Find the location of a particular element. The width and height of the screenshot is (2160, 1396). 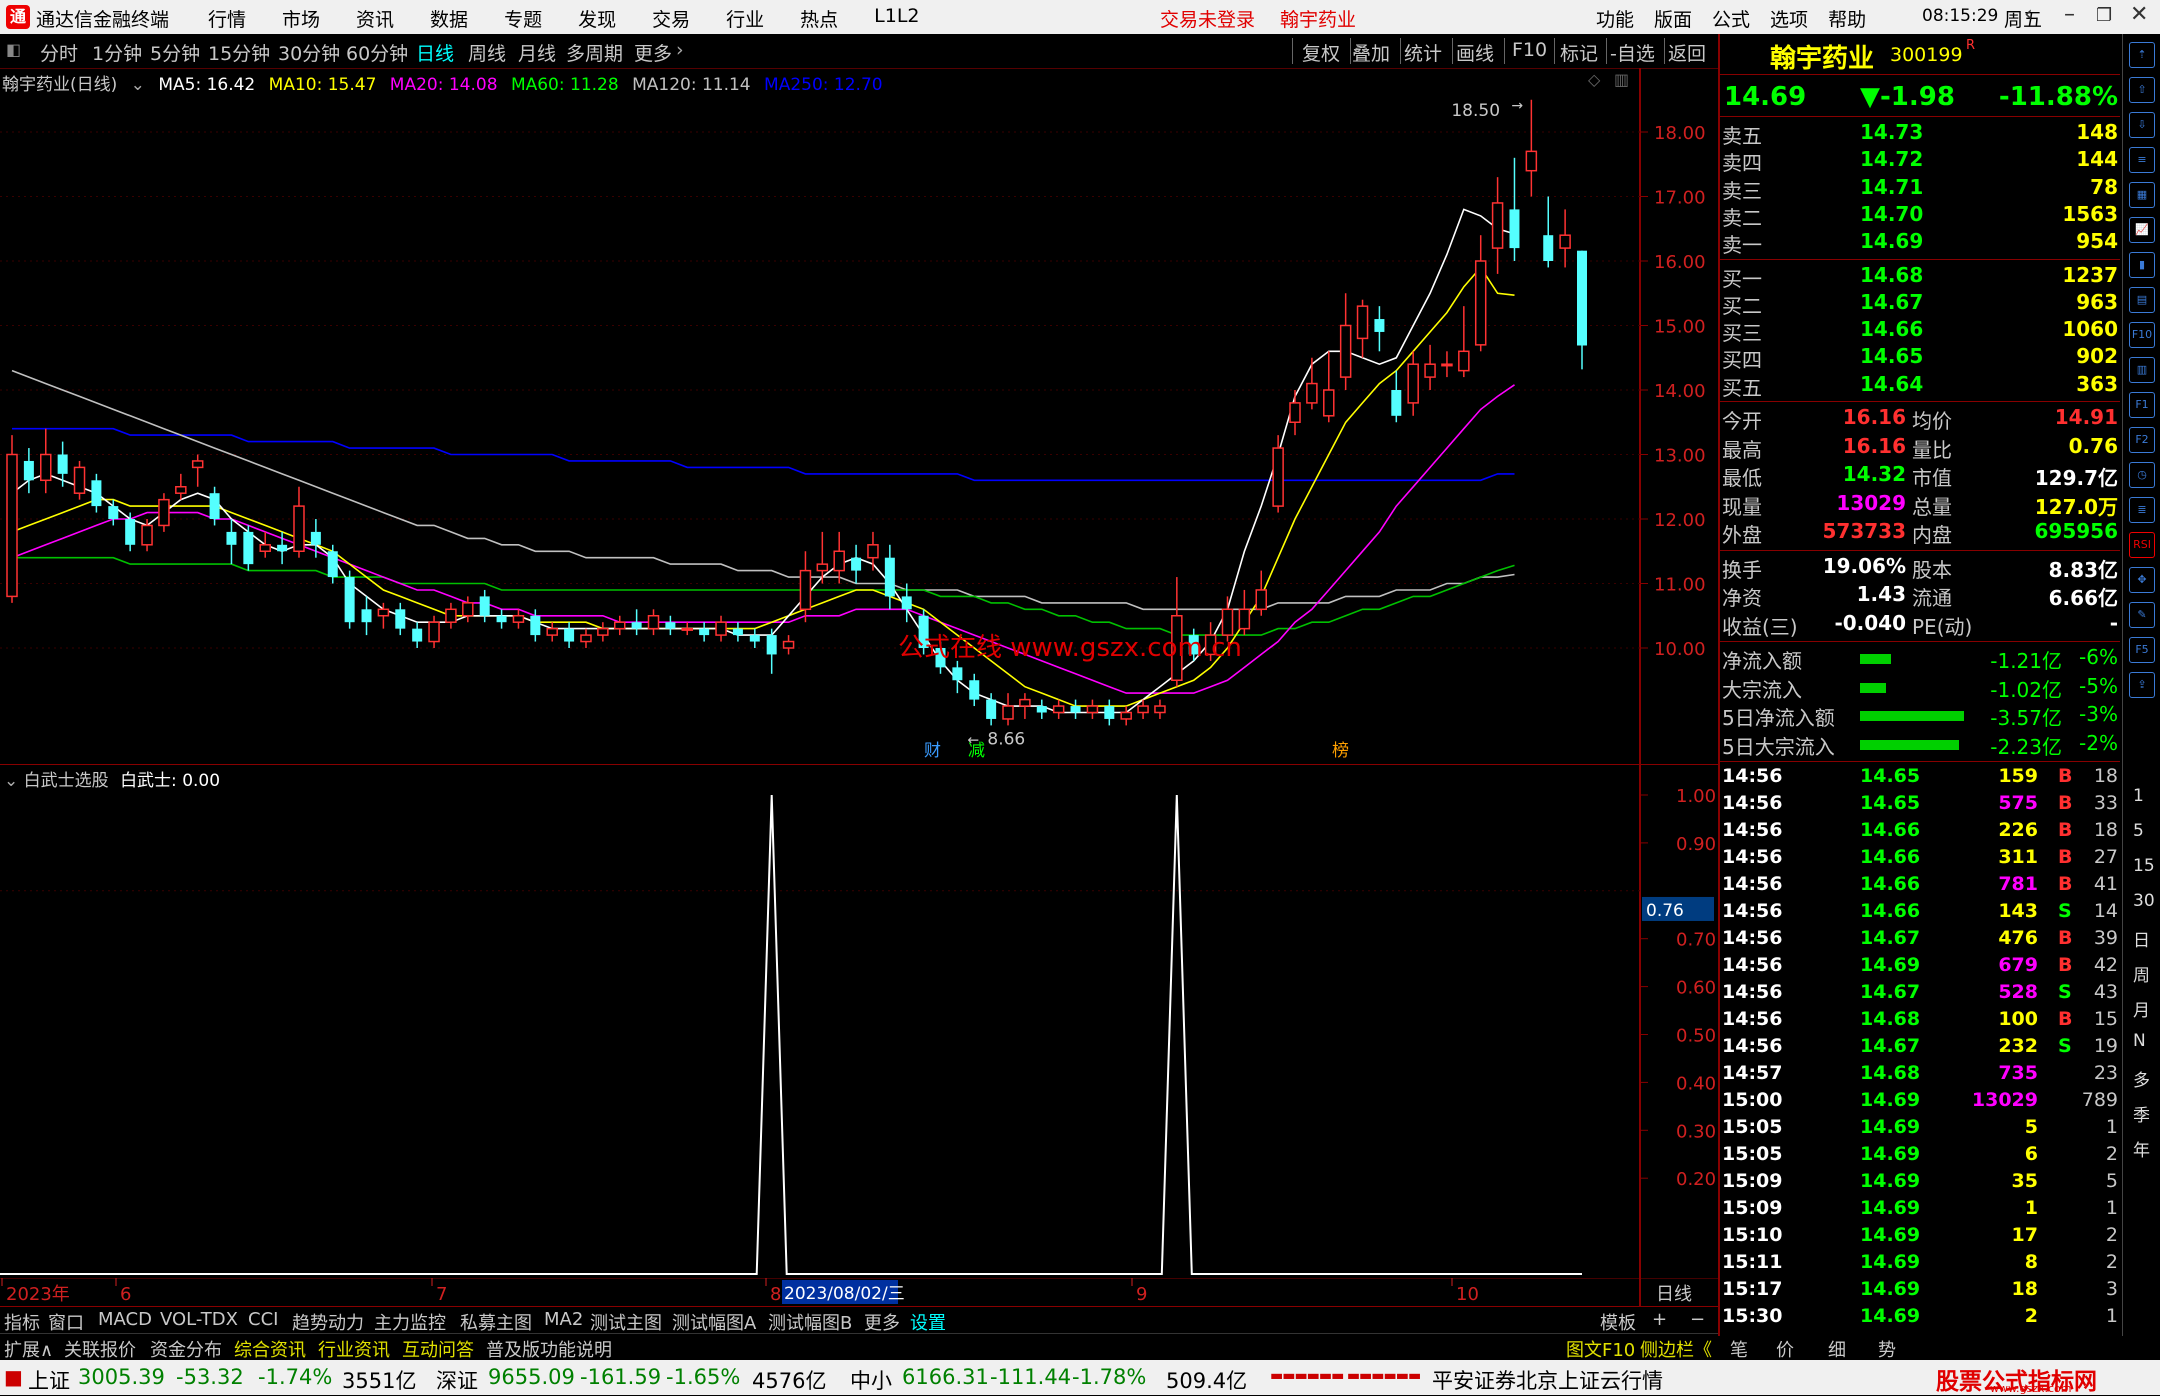

menu-item: 市场 is located at coordinates (301, 18).